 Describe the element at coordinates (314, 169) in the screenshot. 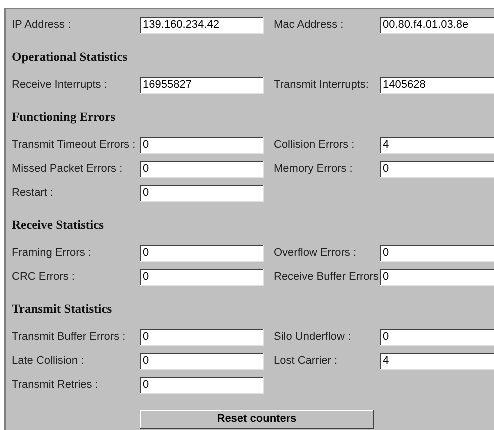

I see `field-label: Memory Errors :` at that location.